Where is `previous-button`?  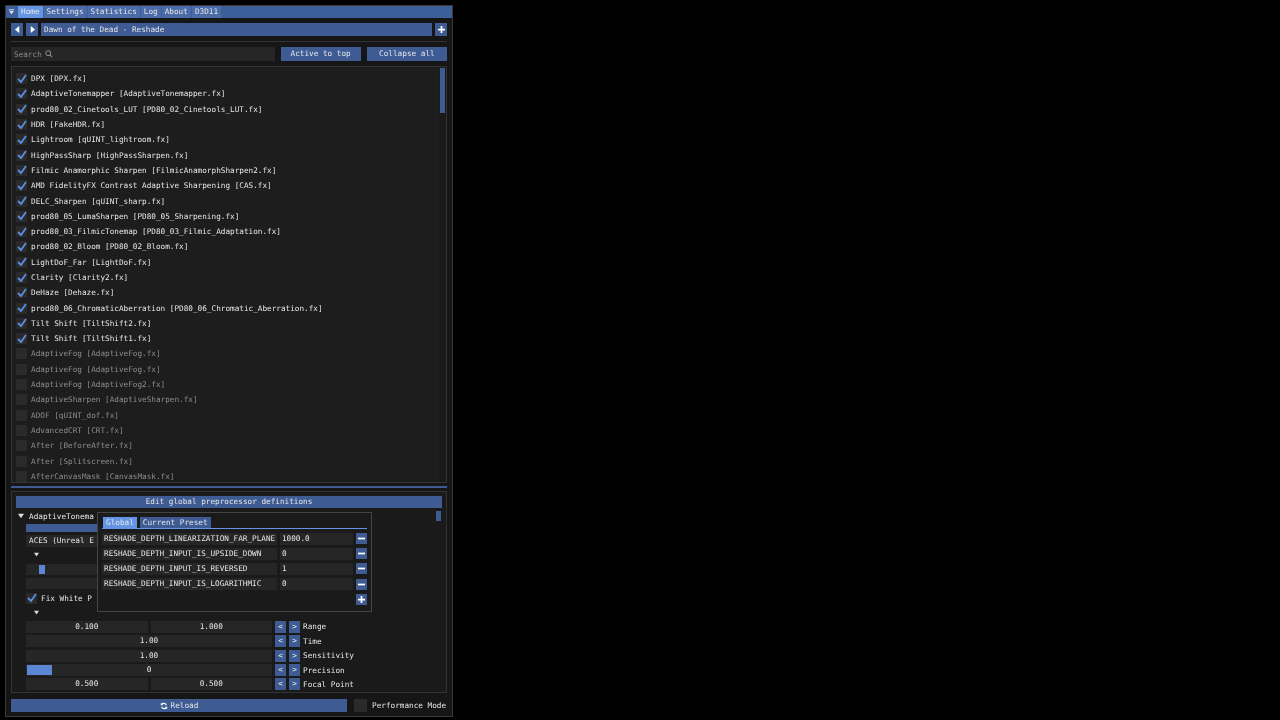 previous-button is located at coordinates (17, 29).